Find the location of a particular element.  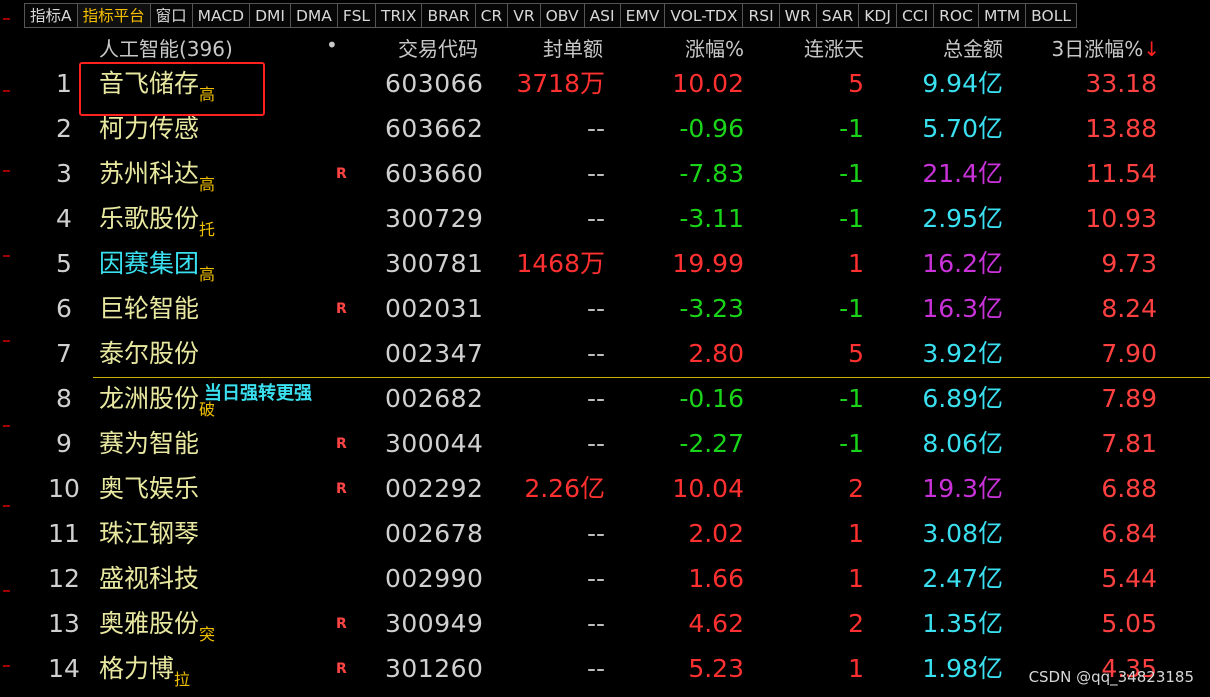

stock-code: 002292 is located at coordinates (434, 488).